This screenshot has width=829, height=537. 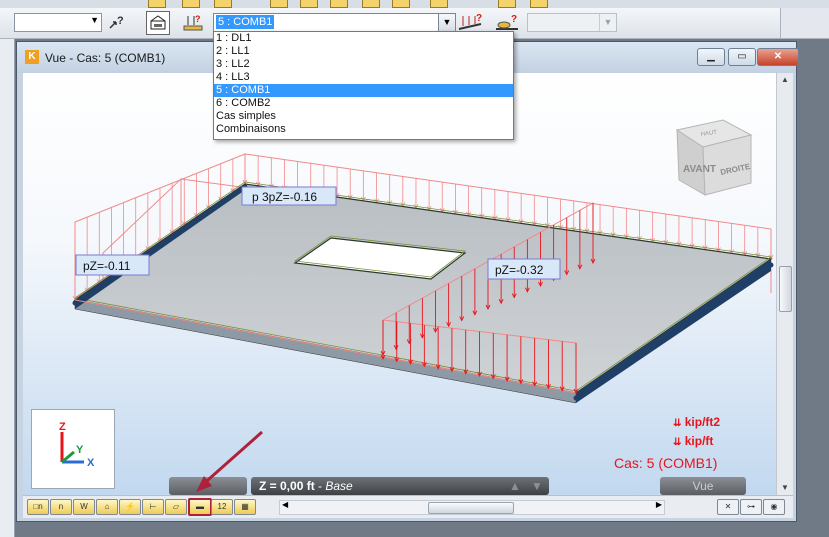 I want to click on scroll-down-icon: ▼, so click(x=785, y=488).